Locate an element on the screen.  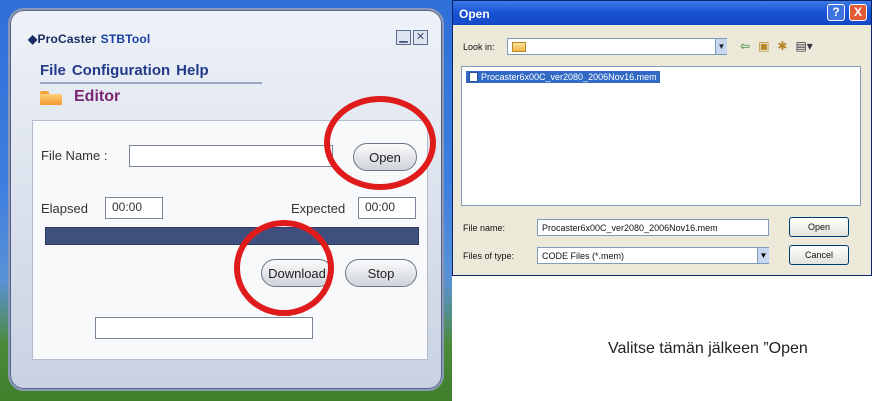
highlight-ring-open is located at coordinates (380, 143).